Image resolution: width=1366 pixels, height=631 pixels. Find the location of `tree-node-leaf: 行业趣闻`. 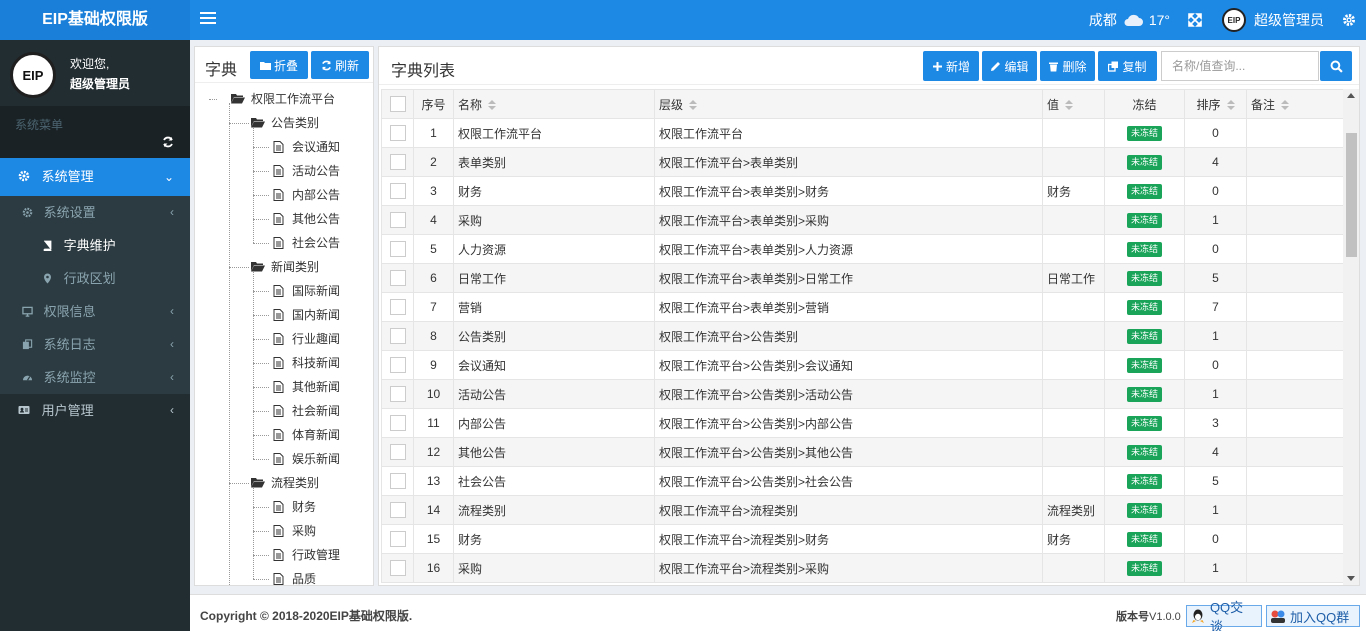

tree-node-leaf: 行业趣闻 is located at coordinates (284, 339).